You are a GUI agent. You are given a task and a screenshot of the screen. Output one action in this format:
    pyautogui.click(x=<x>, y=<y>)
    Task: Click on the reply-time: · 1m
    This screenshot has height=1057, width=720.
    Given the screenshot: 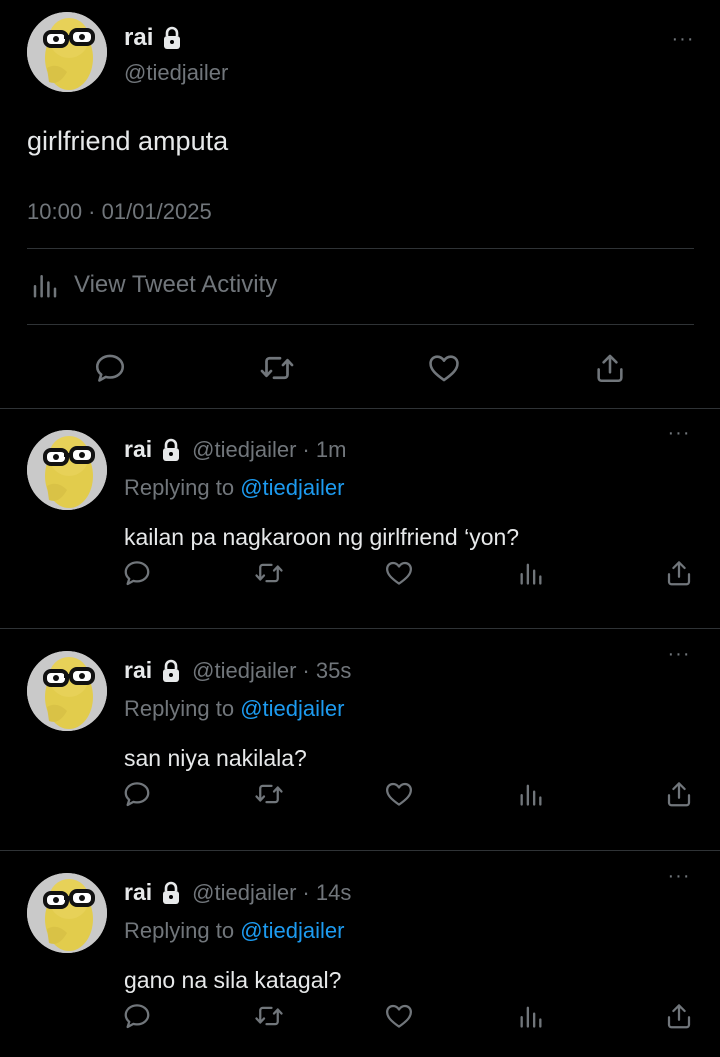 What is the action you would take?
    pyautogui.click(x=324, y=449)
    